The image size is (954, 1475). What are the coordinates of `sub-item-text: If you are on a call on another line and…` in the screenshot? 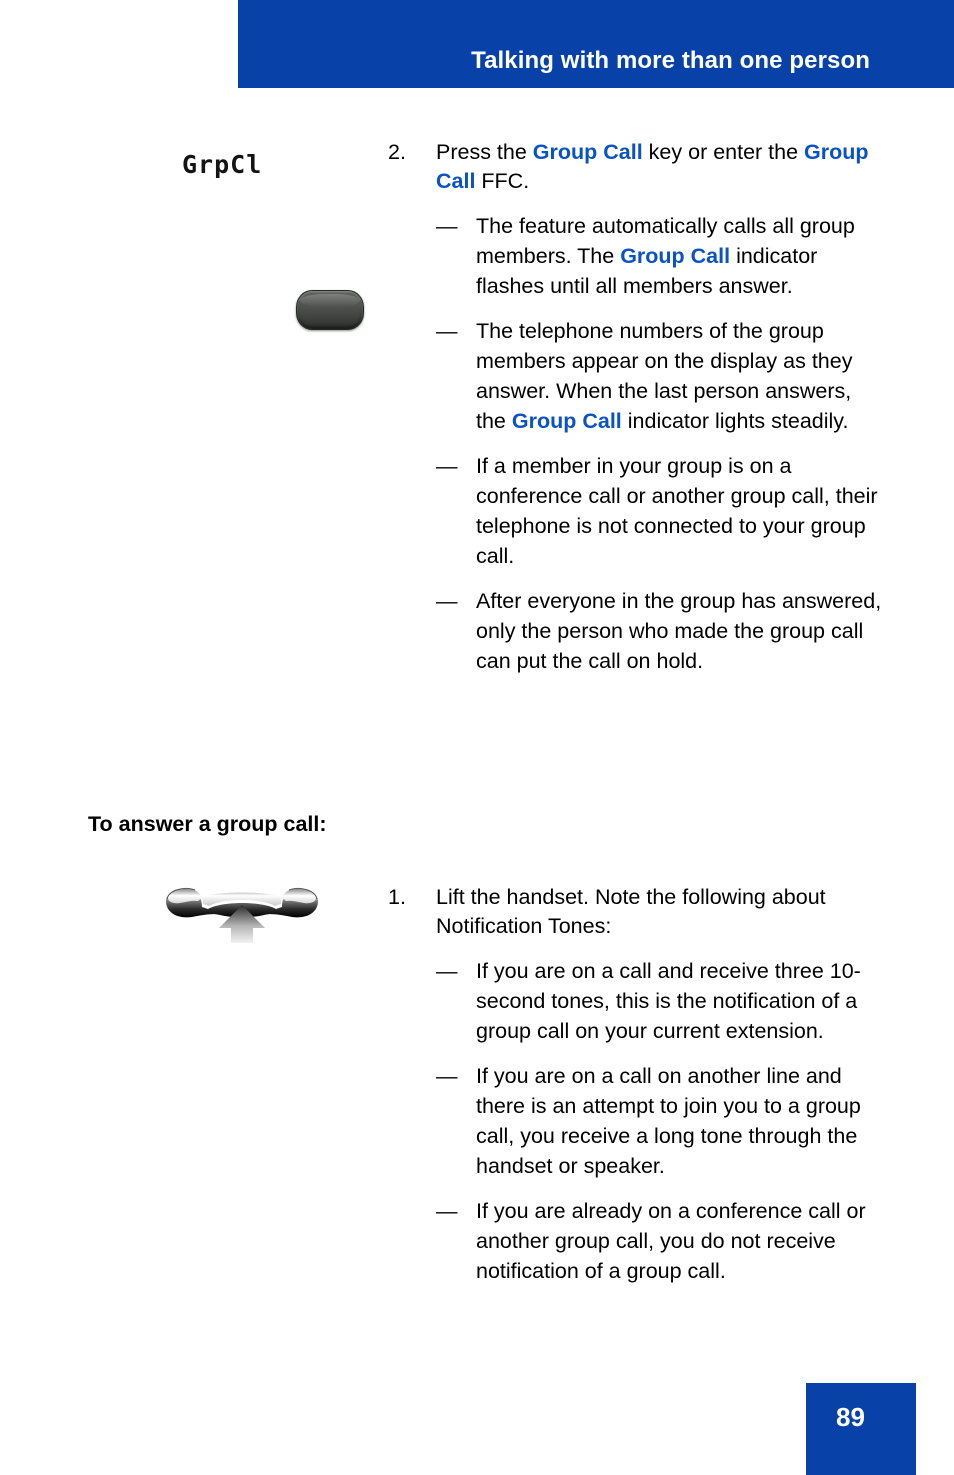 It's located at (668, 1121).